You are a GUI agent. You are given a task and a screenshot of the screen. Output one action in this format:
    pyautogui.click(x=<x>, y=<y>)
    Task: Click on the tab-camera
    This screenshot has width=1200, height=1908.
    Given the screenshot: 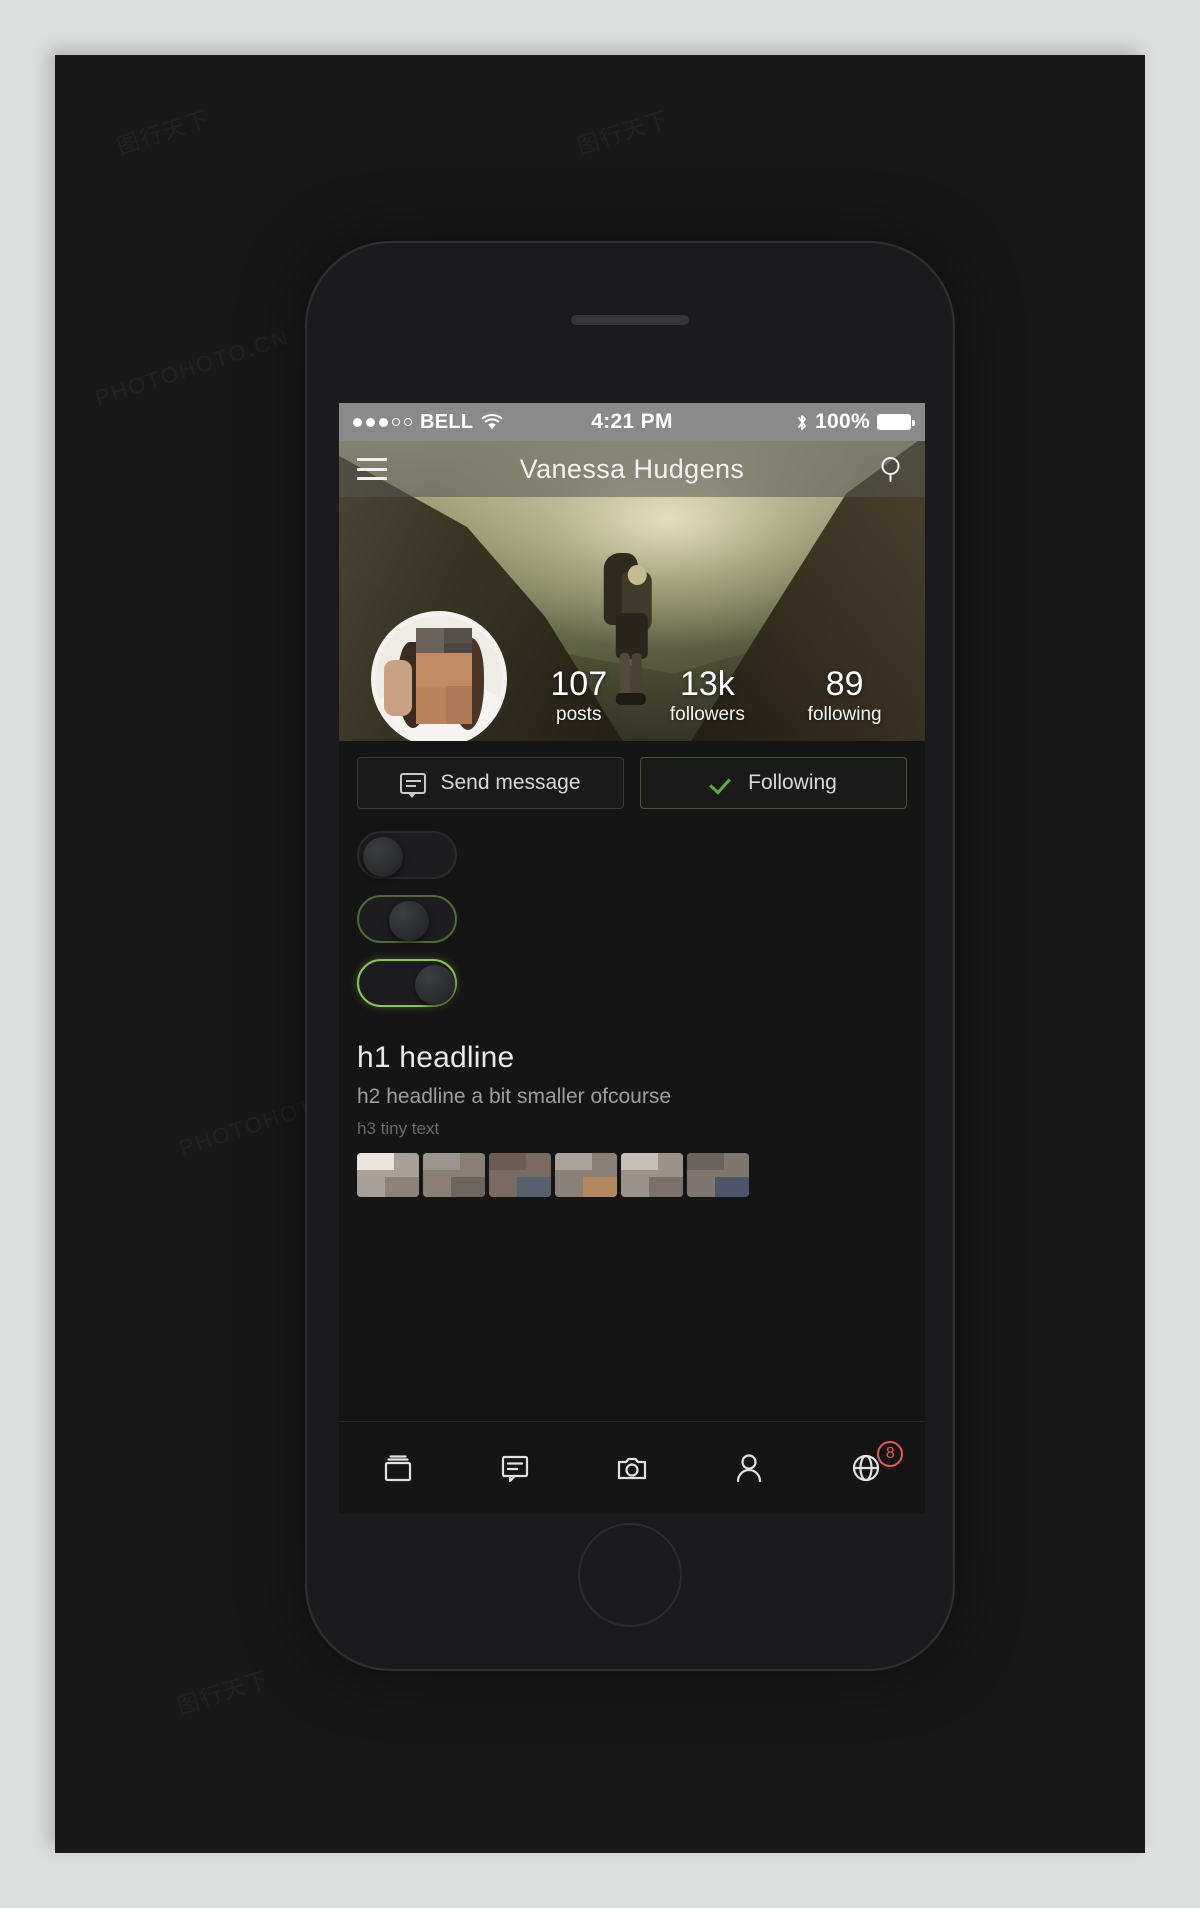 What is the action you would take?
    pyautogui.click(x=632, y=1468)
    